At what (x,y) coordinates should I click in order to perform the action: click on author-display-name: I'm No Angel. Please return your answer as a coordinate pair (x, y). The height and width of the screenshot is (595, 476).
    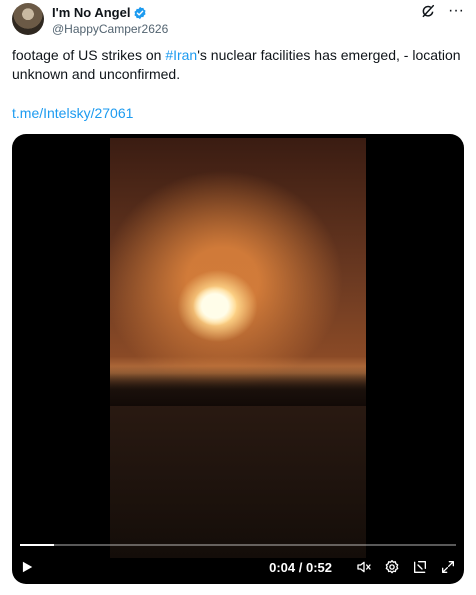
    Looking at the image, I should click on (99, 13).